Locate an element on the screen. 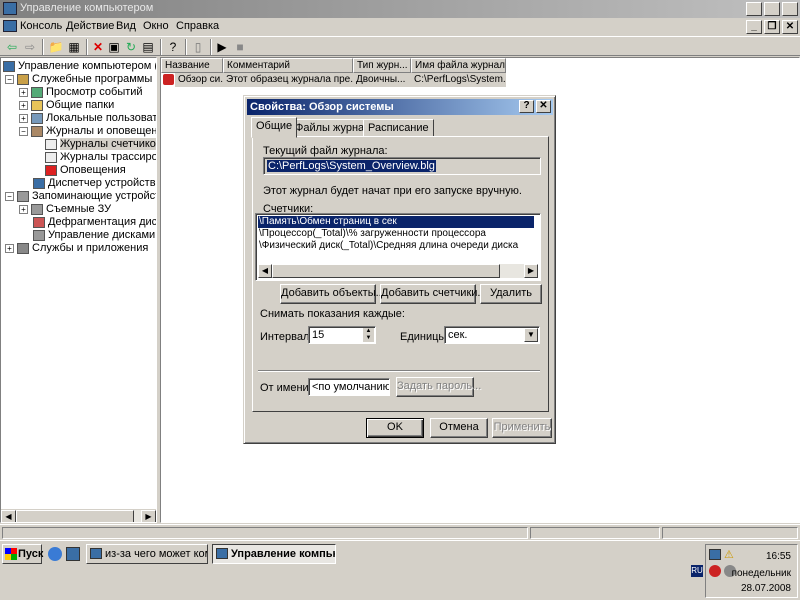 The width and height of the screenshot is (800, 600). export-icon: ▤ is located at coordinates (148, 47).